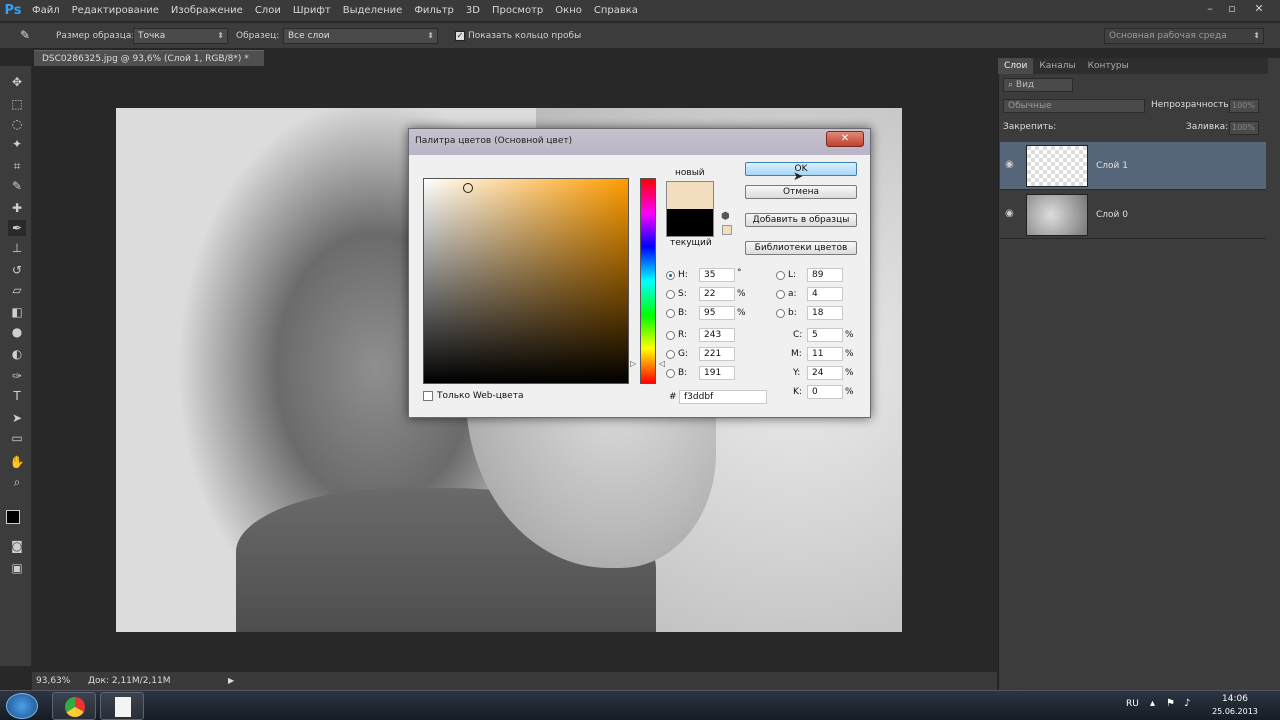 The image size is (1280, 720). Describe the element at coordinates (670, 275) in the screenshot. I see `radio-h` at that location.